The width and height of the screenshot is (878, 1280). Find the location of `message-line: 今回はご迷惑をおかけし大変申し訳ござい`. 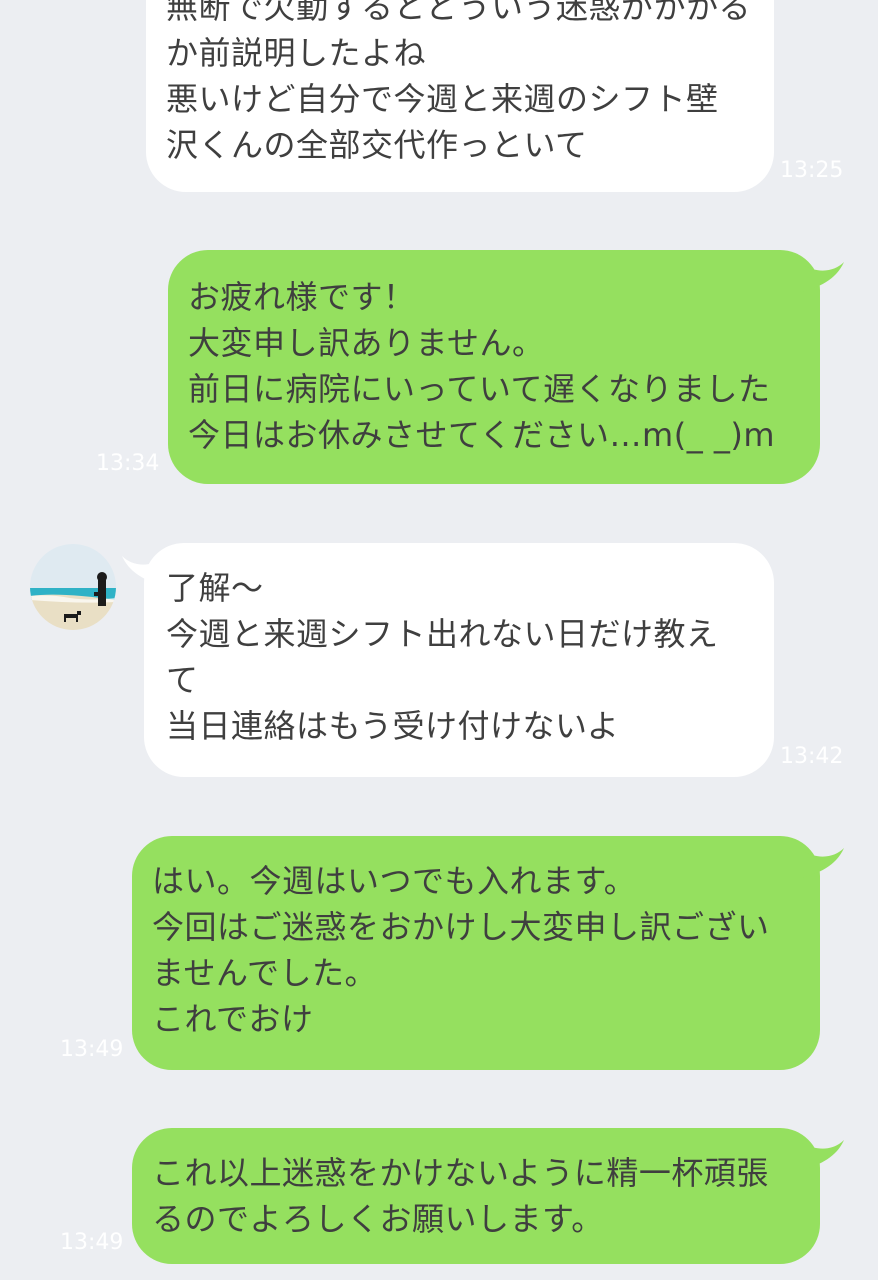

message-line: 今回はご迷惑をおかけし大変申し訳ござい is located at coordinates (461, 927).